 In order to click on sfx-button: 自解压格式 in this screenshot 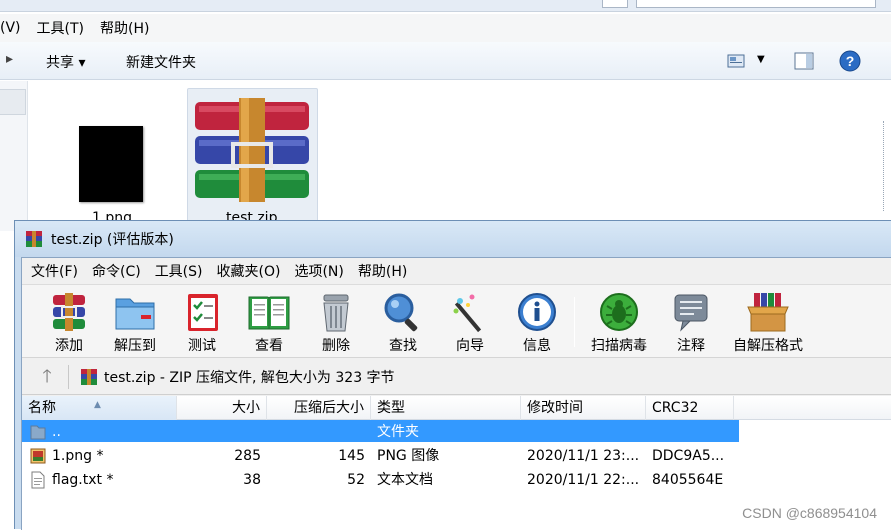, I will do `click(768, 323)`.